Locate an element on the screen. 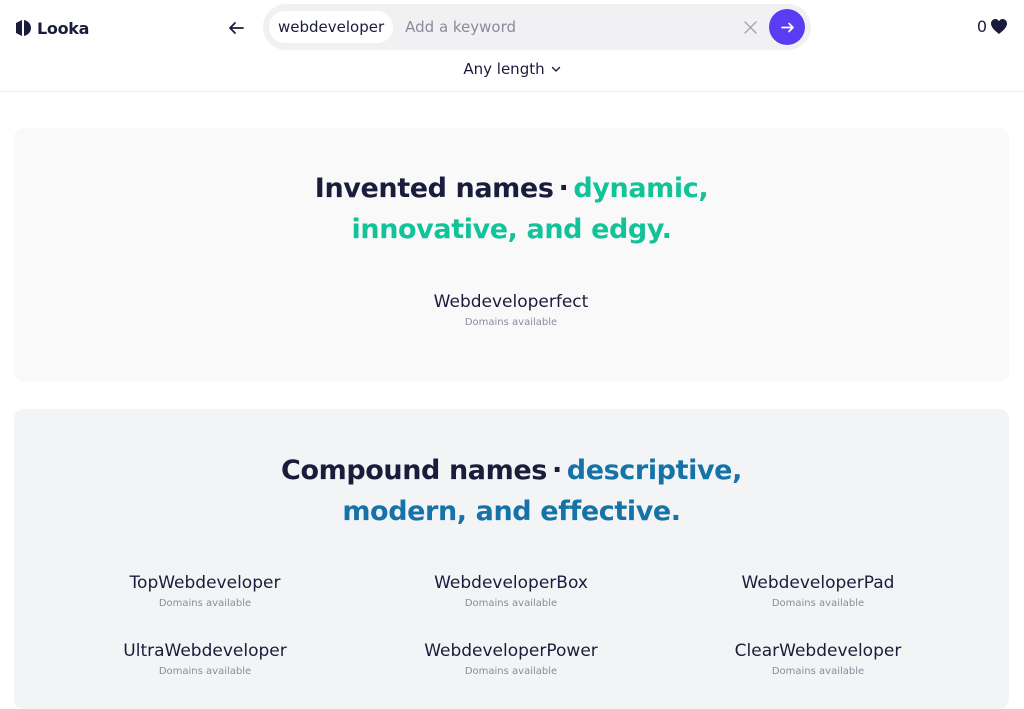 The width and height of the screenshot is (1024, 709). section-title-main: Invented names is located at coordinates (434, 188).